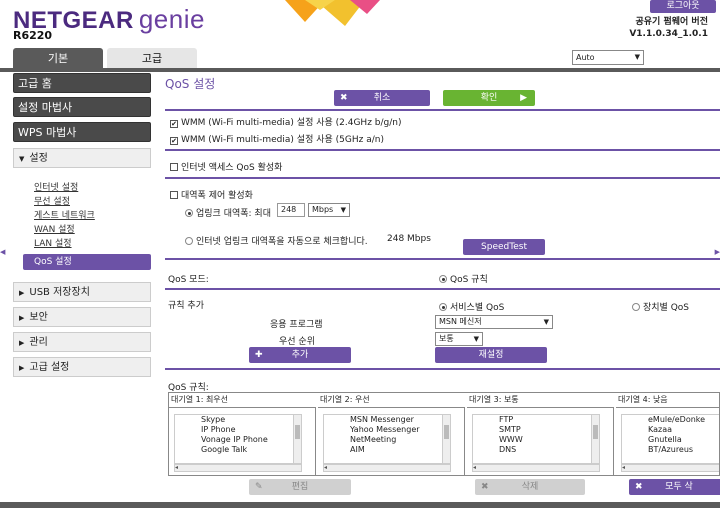 This screenshot has width=720, height=508. Describe the element at coordinates (491, 355) in the screenshot. I see `reset-button: 재설정` at that location.